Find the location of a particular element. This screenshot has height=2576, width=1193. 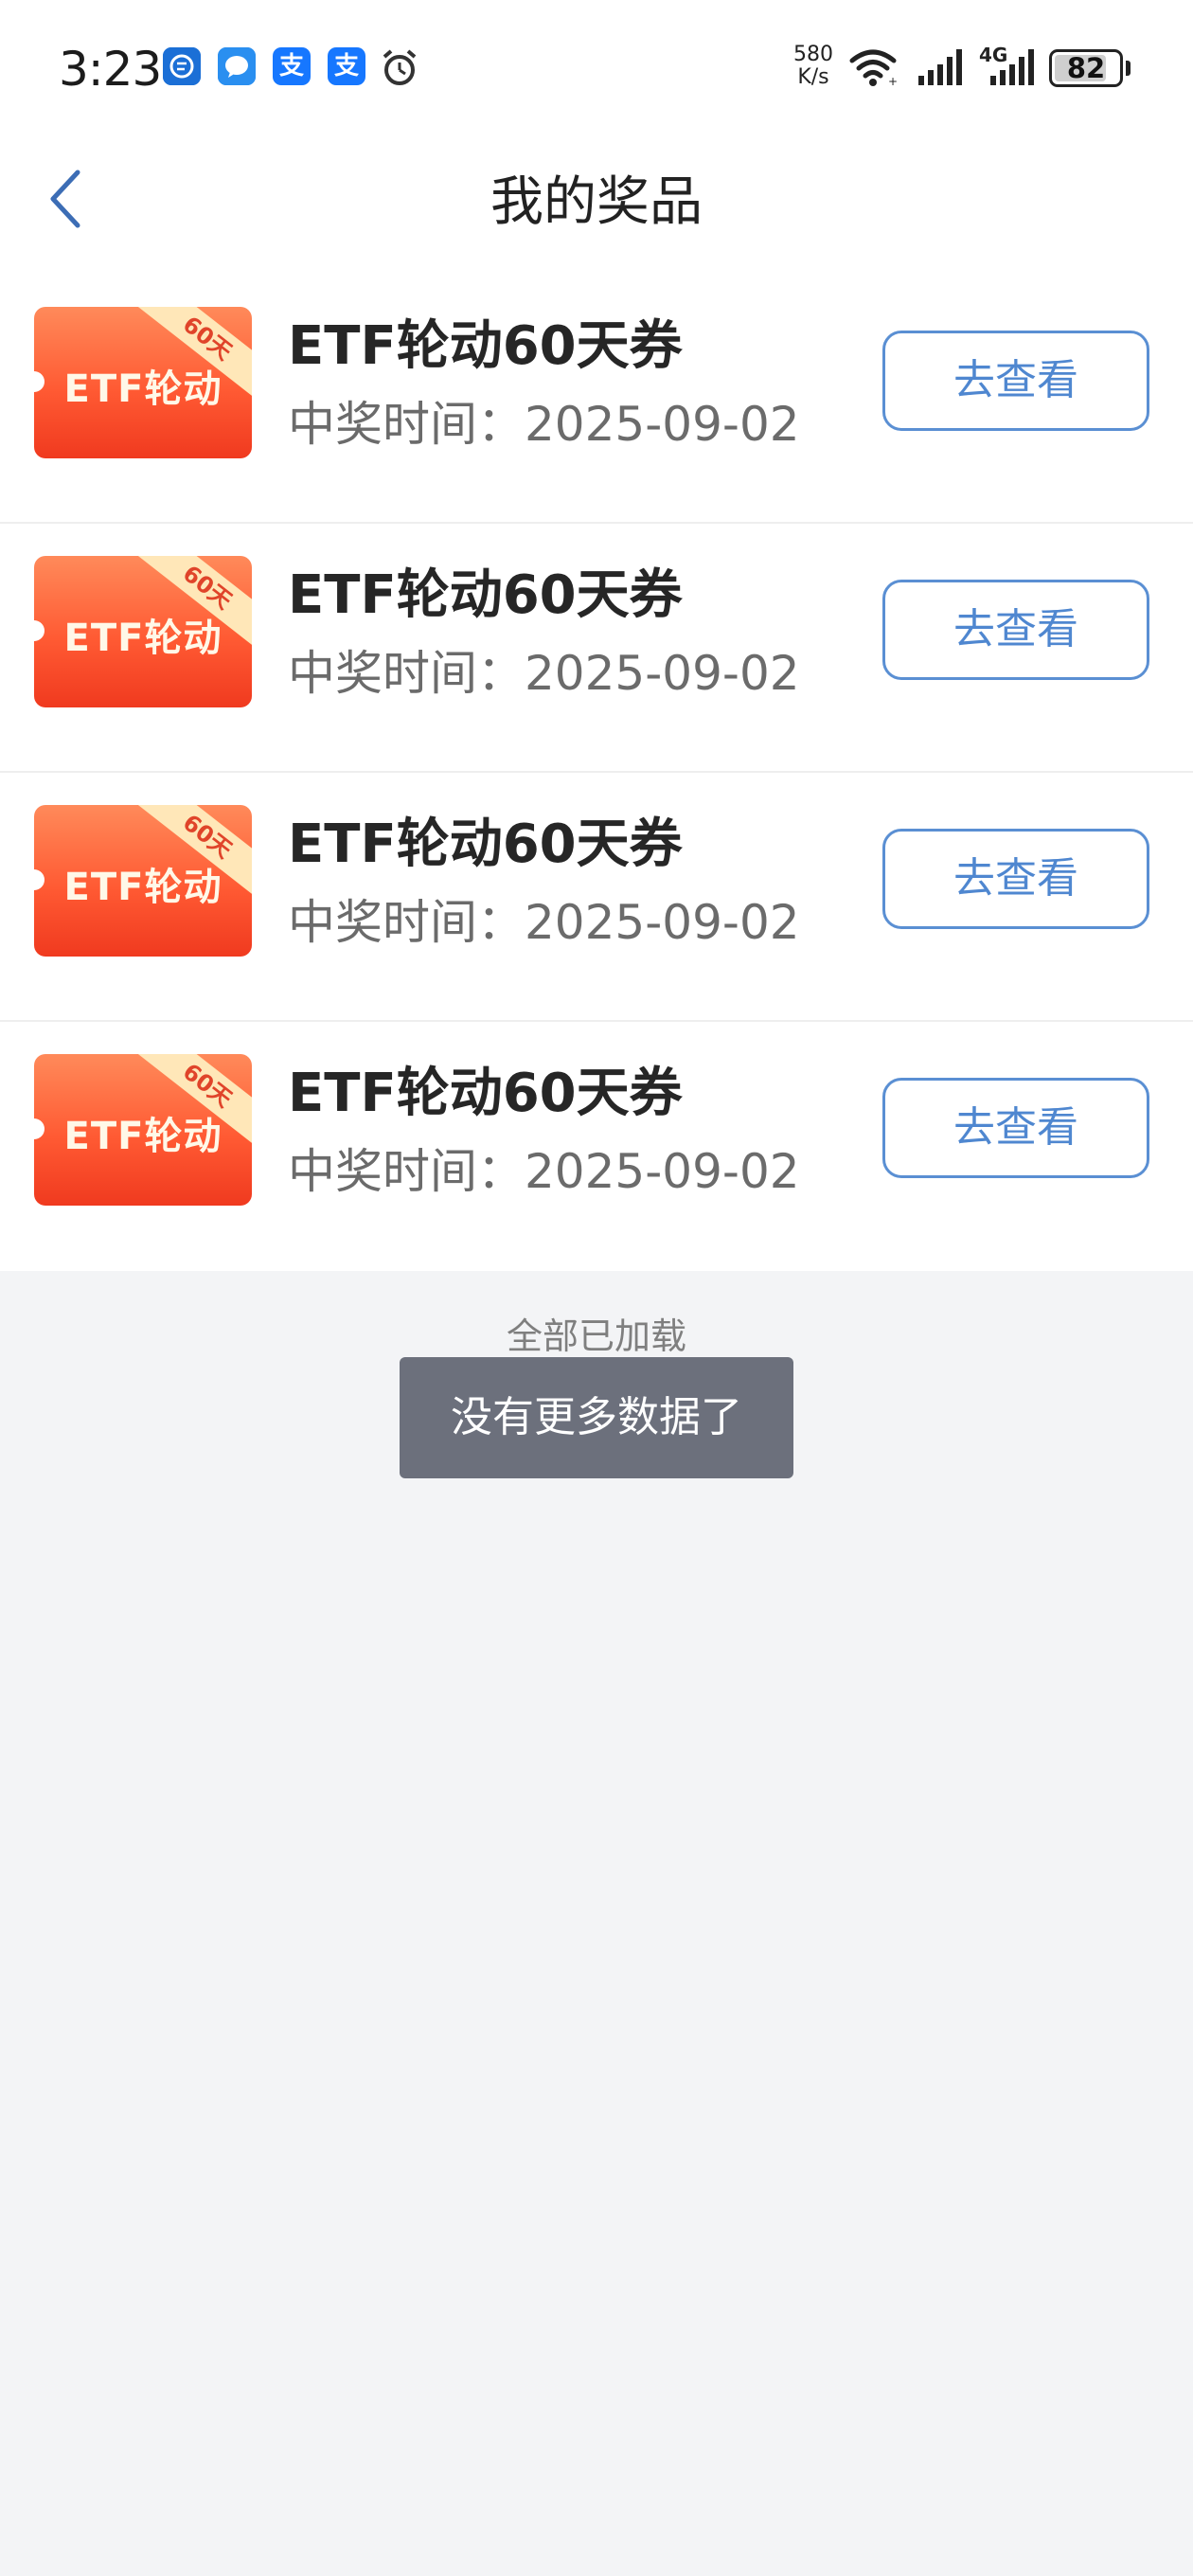

all-loaded-text: 全部已加载 is located at coordinates (596, 1336).